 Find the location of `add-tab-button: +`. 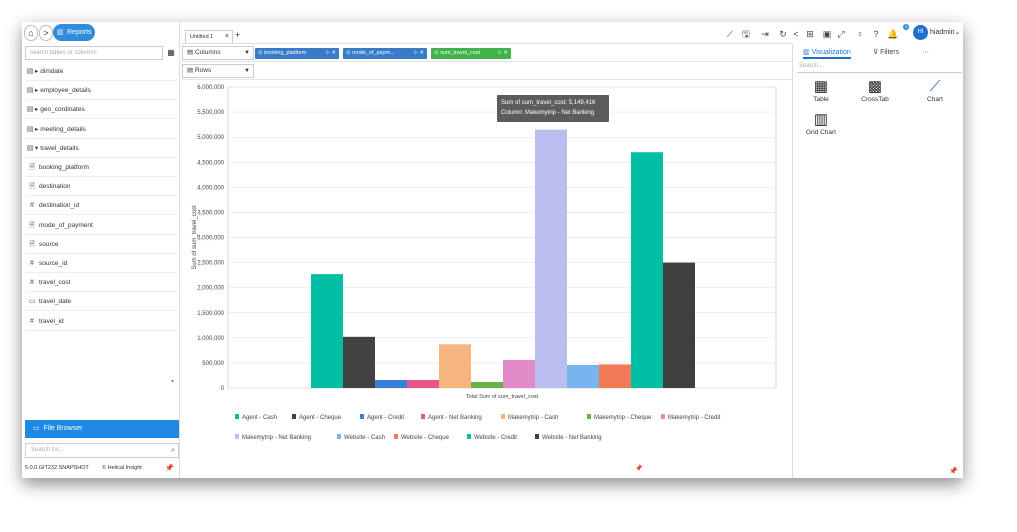

add-tab-button: + is located at coordinates (237, 35).